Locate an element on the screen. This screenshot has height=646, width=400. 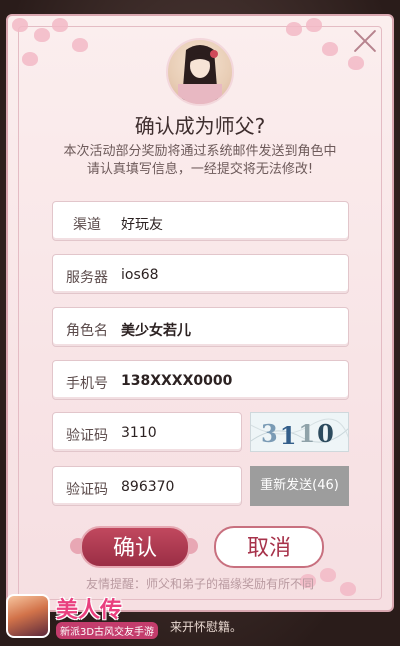
notice-line-2: 请认真填写信息，一经提交将无法修改! is located at coordinates (200, 169).